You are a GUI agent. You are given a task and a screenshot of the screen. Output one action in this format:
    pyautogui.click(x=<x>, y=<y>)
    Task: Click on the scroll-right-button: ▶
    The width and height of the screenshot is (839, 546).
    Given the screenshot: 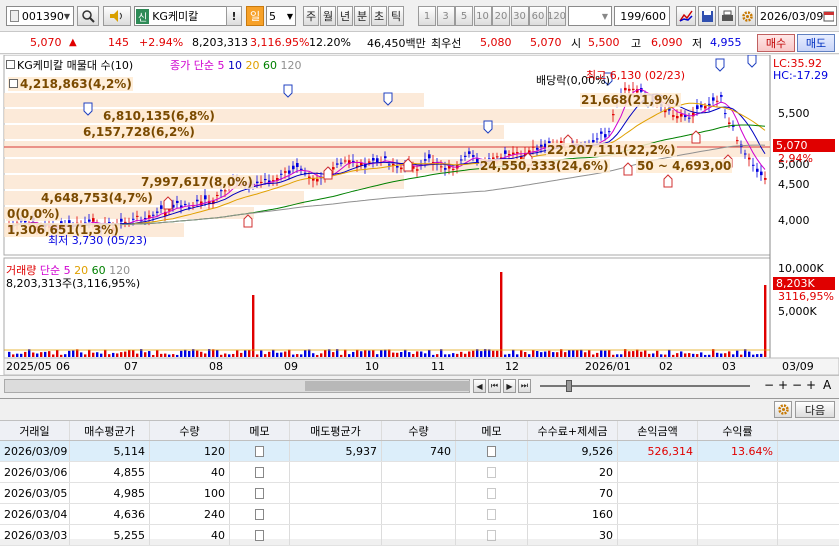 What is the action you would take?
    pyautogui.click(x=509, y=386)
    